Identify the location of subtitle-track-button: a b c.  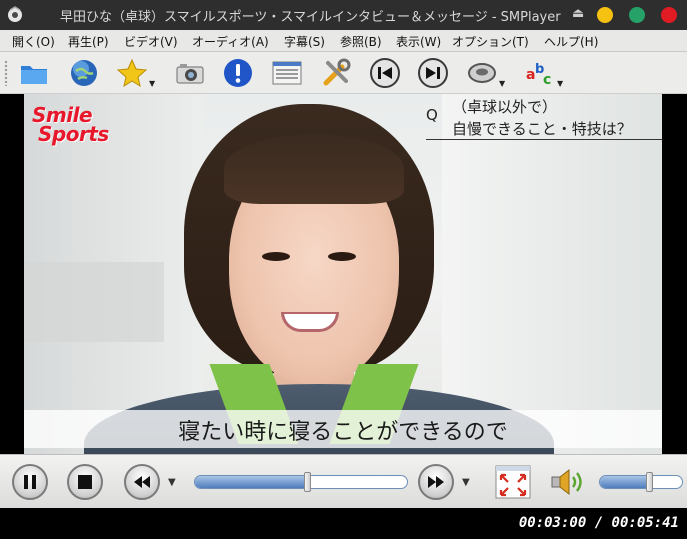
(540, 73).